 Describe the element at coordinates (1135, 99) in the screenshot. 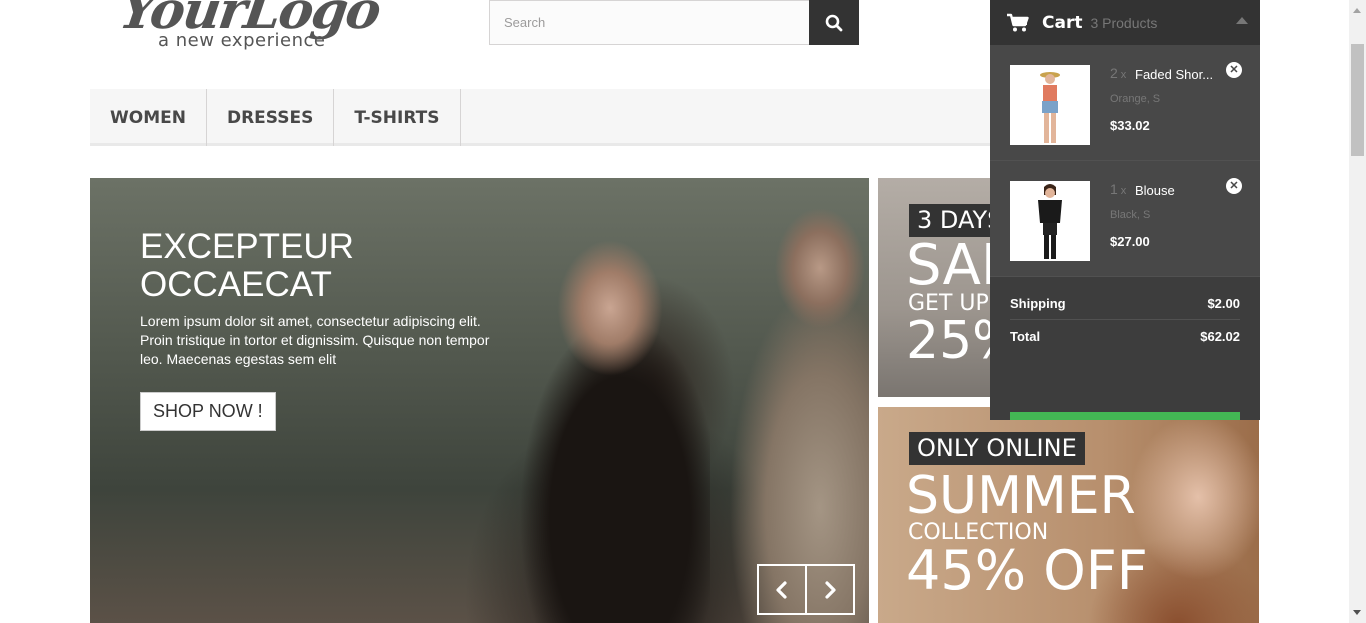

I see `product-attributes: Orange, S` at that location.